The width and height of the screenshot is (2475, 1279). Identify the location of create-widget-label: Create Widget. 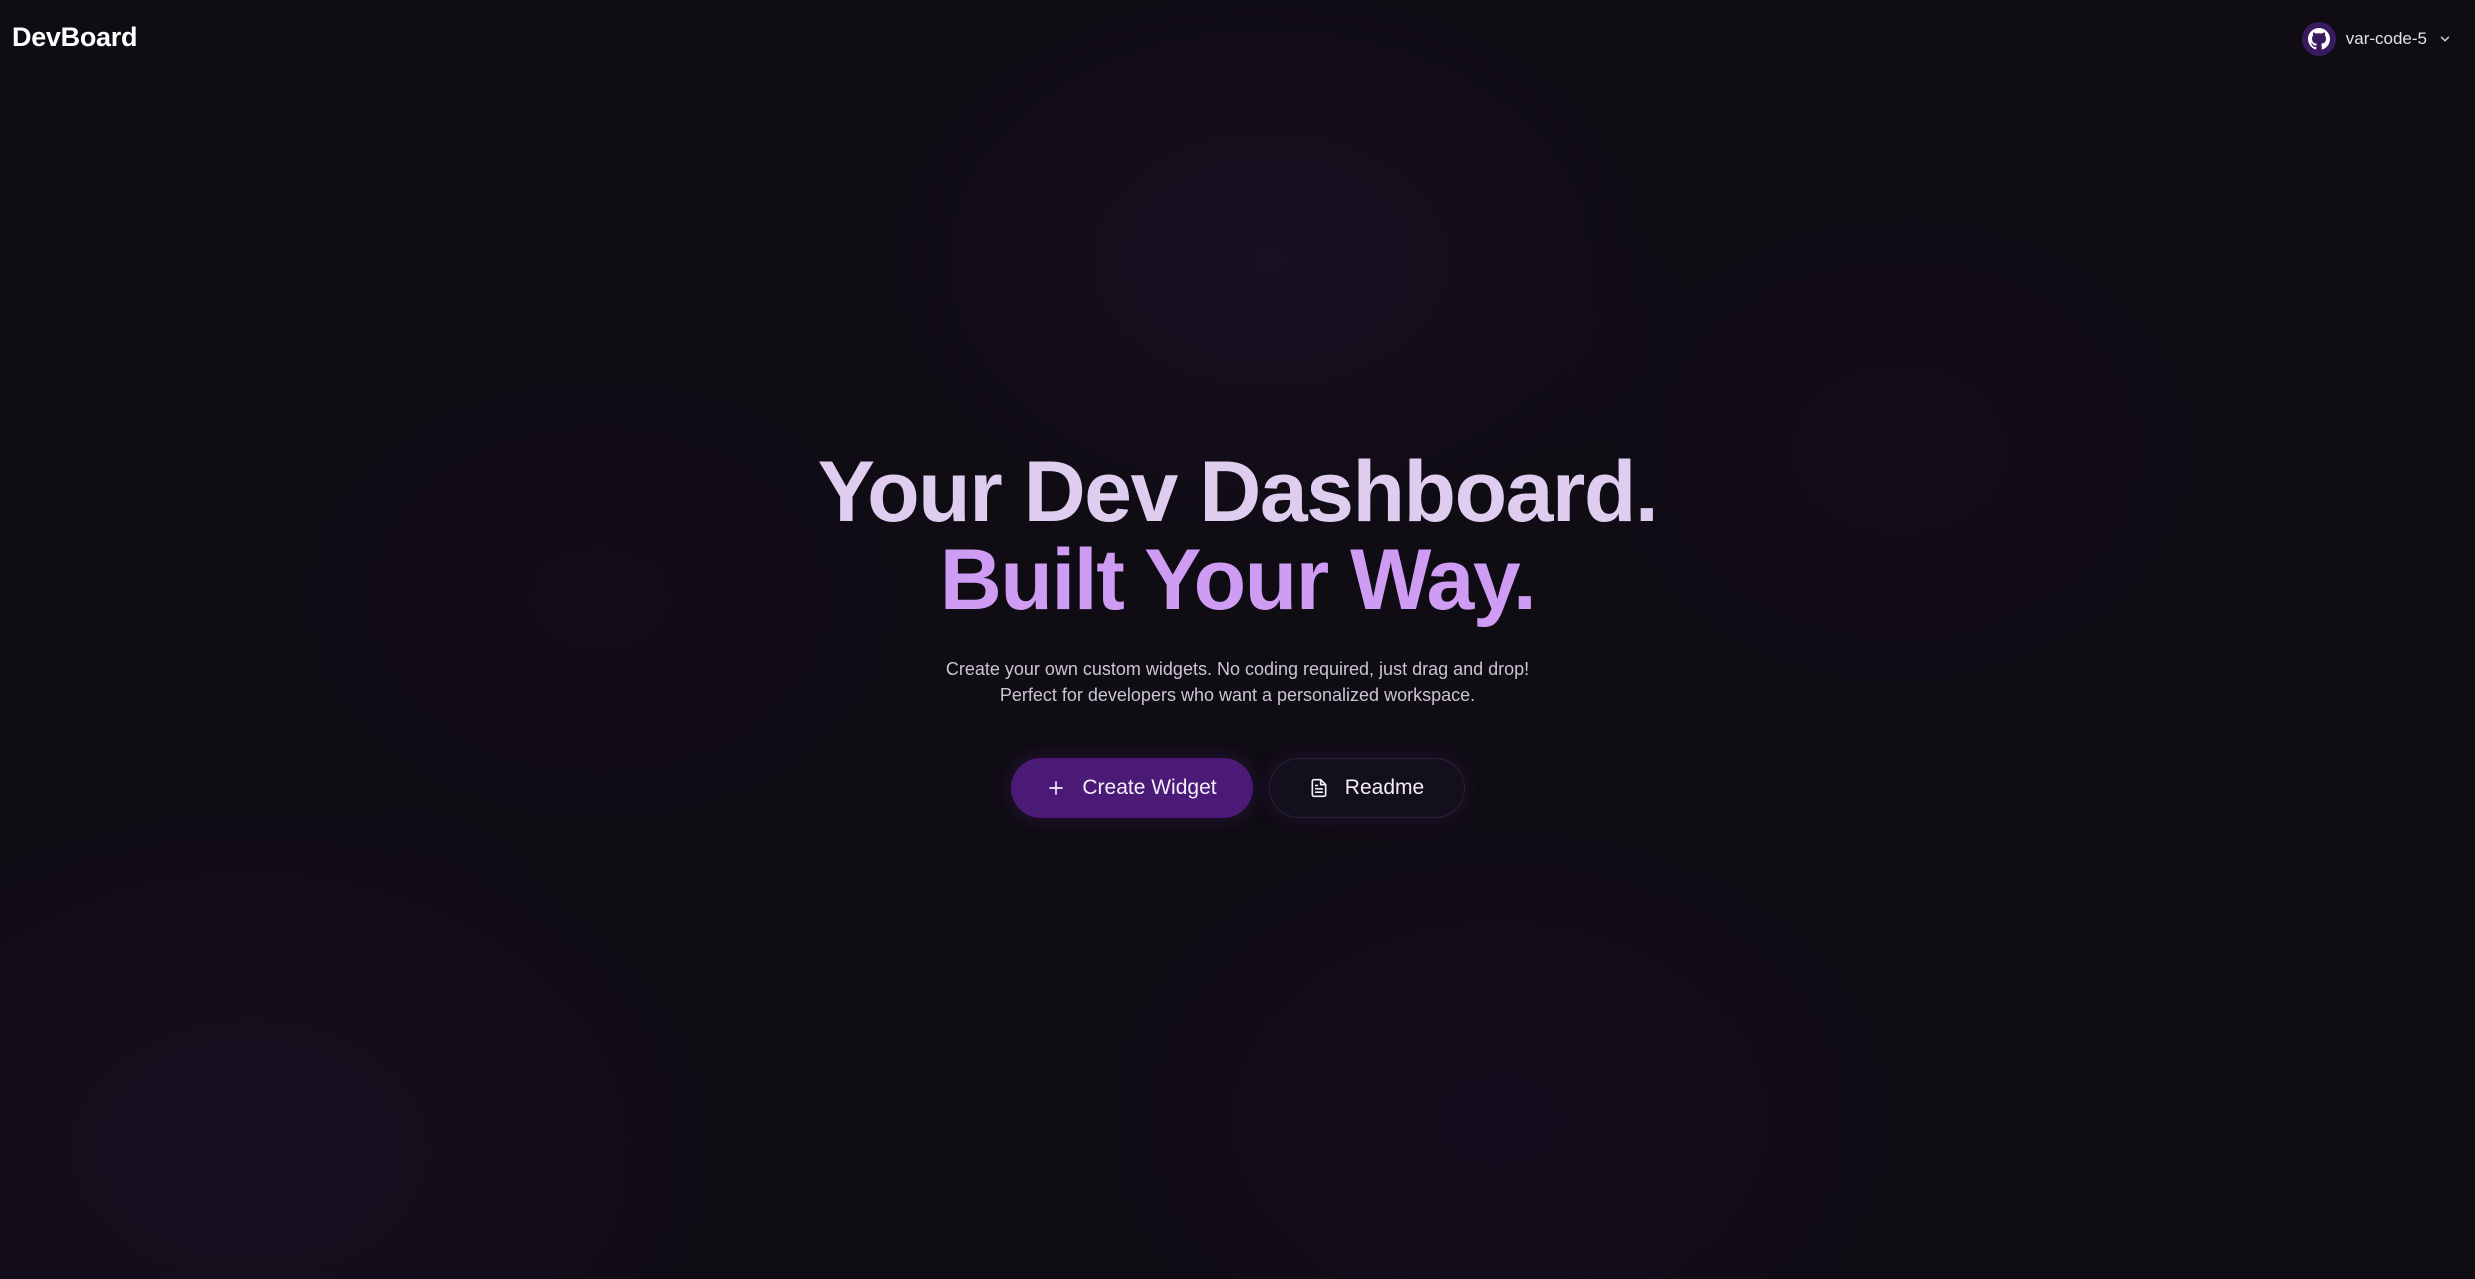
(1149, 787).